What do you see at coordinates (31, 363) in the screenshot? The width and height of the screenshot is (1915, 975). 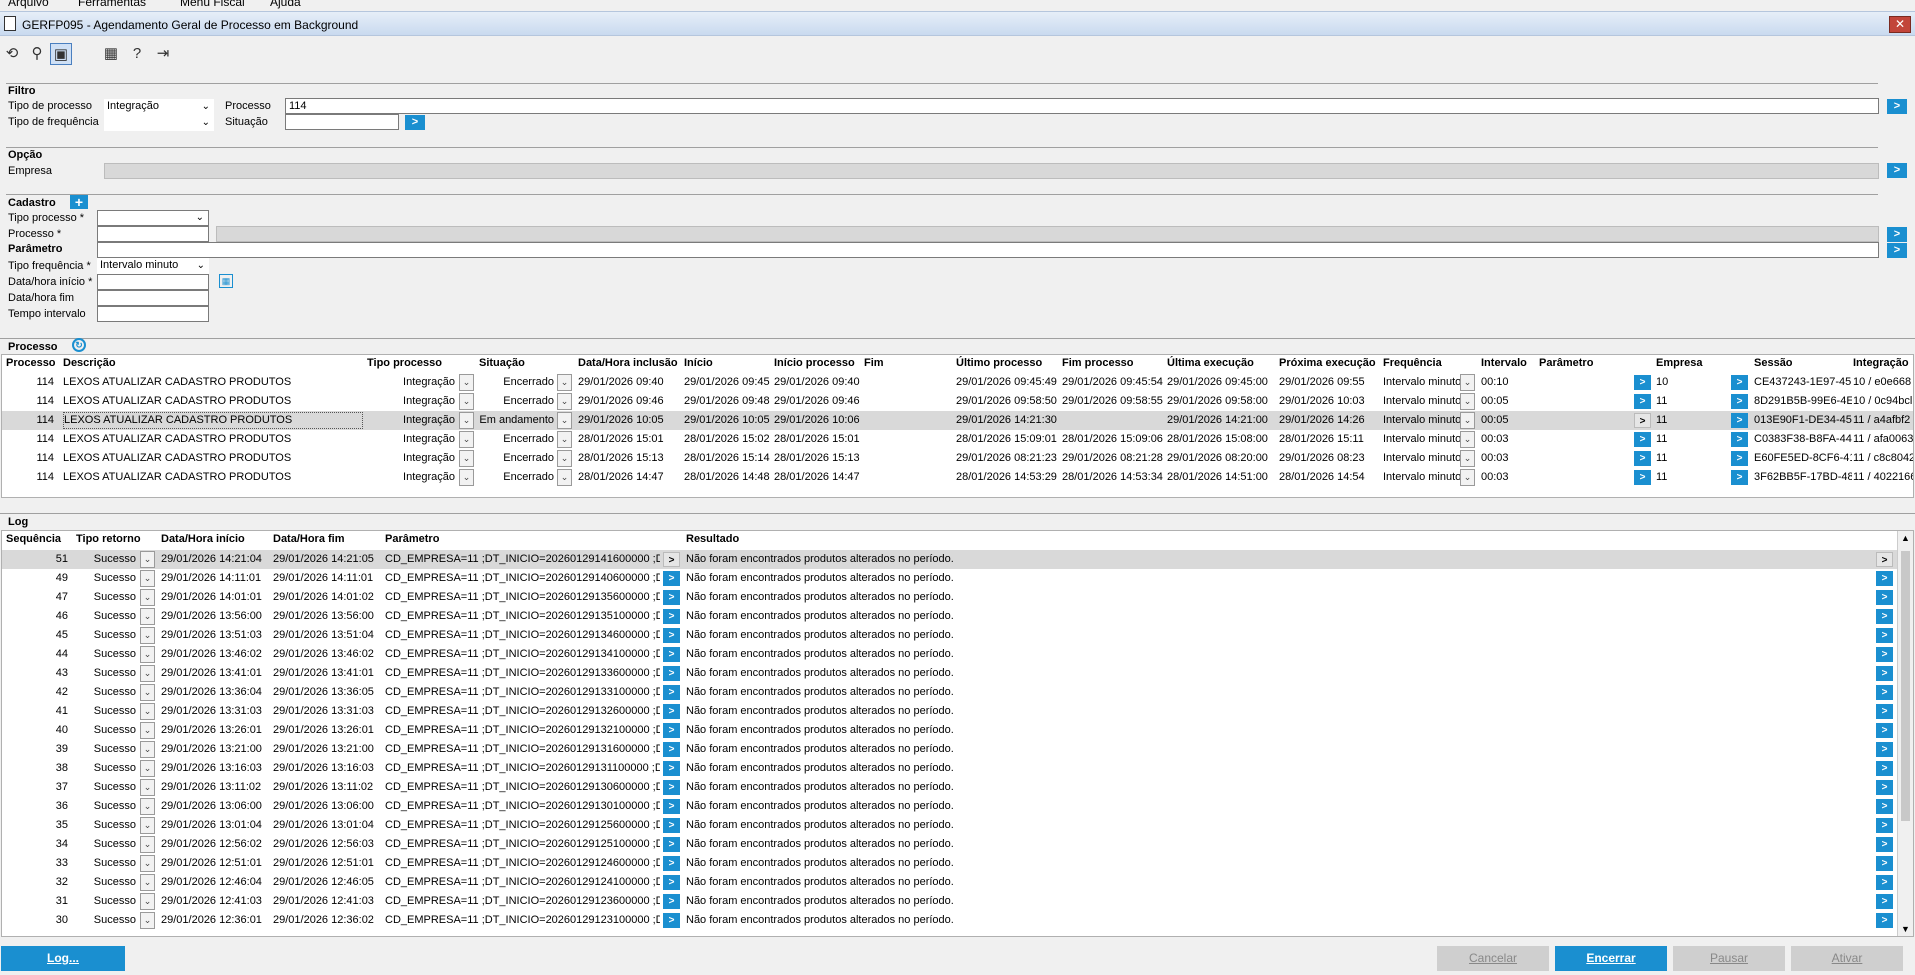 I see `processo-col-header: Processo` at bounding box center [31, 363].